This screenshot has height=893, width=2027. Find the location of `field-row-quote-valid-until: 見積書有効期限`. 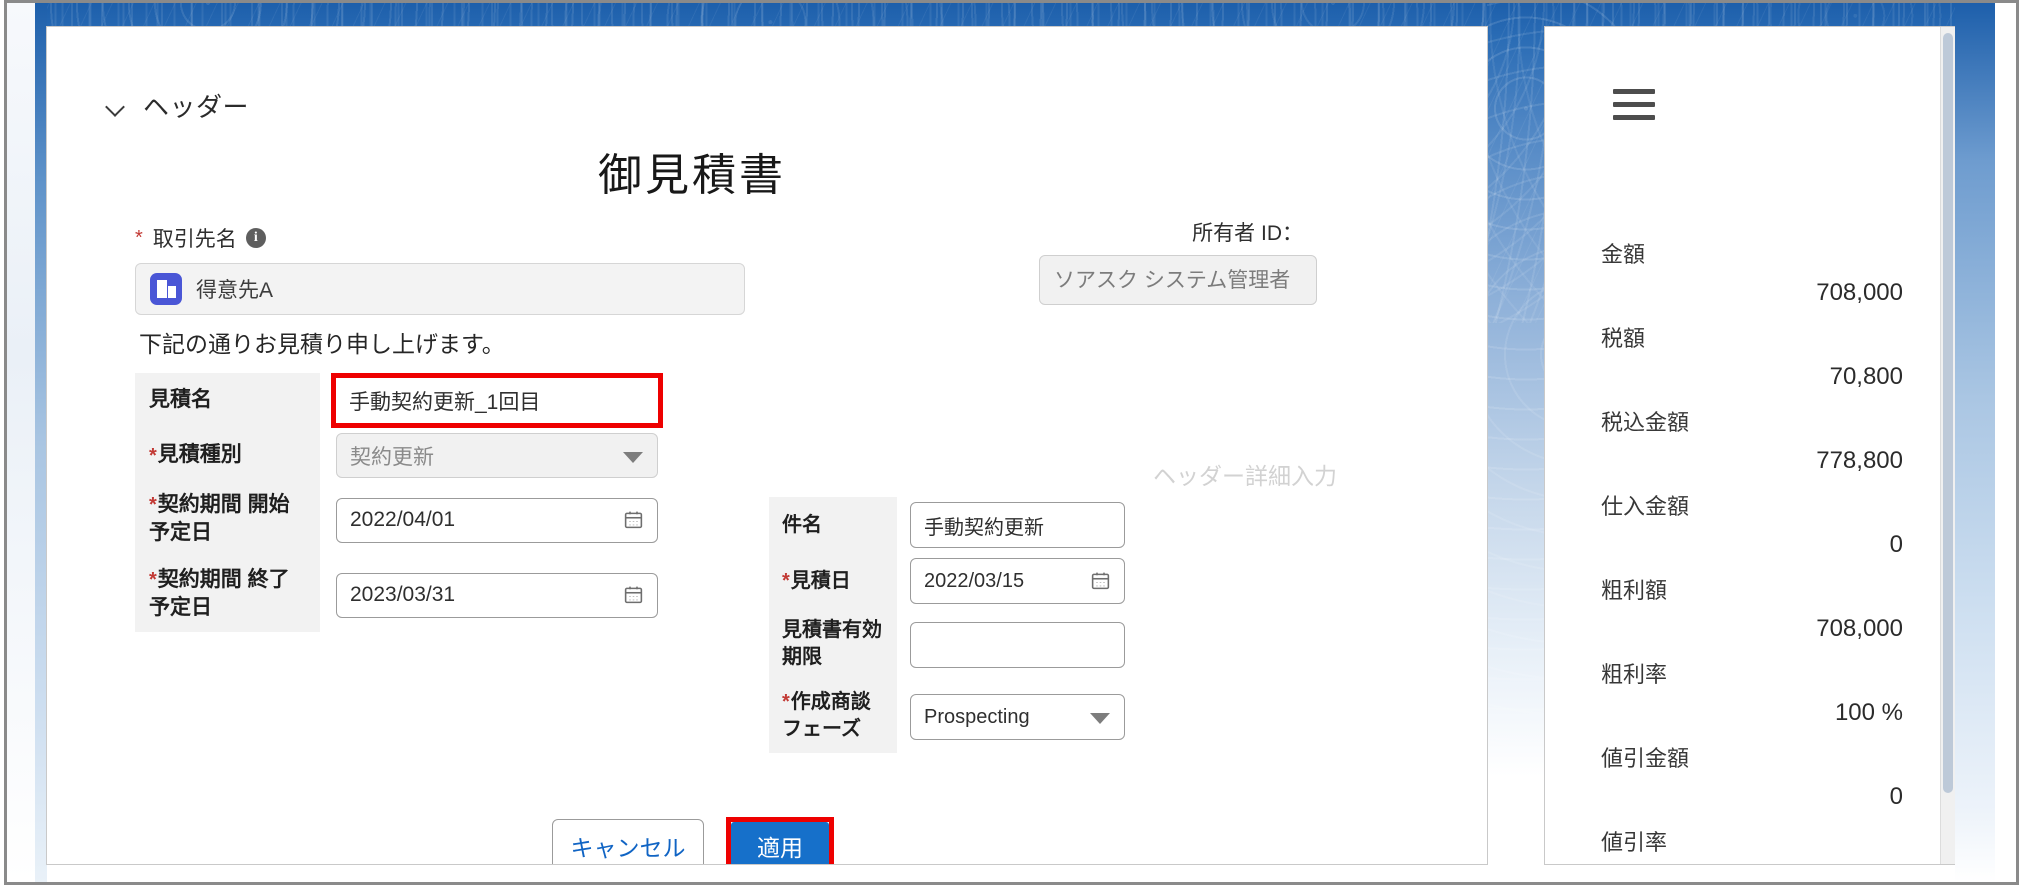

field-row-quote-valid-until: 見積書有効期限 is located at coordinates (954, 645).